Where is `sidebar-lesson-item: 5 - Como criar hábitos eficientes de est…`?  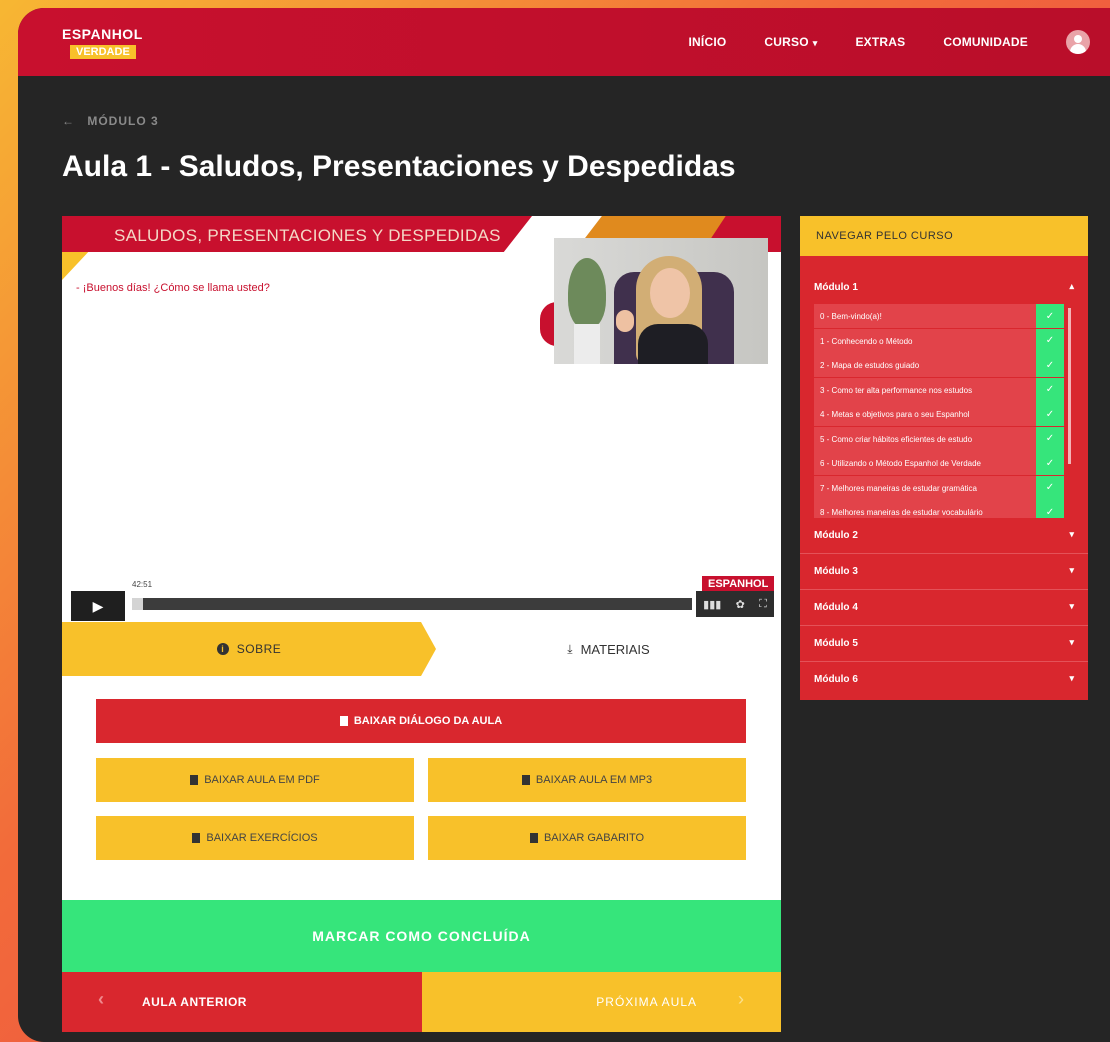 sidebar-lesson-item: 5 - Como criar hábitos eficientes de est… is located at coordinates (939, 438).